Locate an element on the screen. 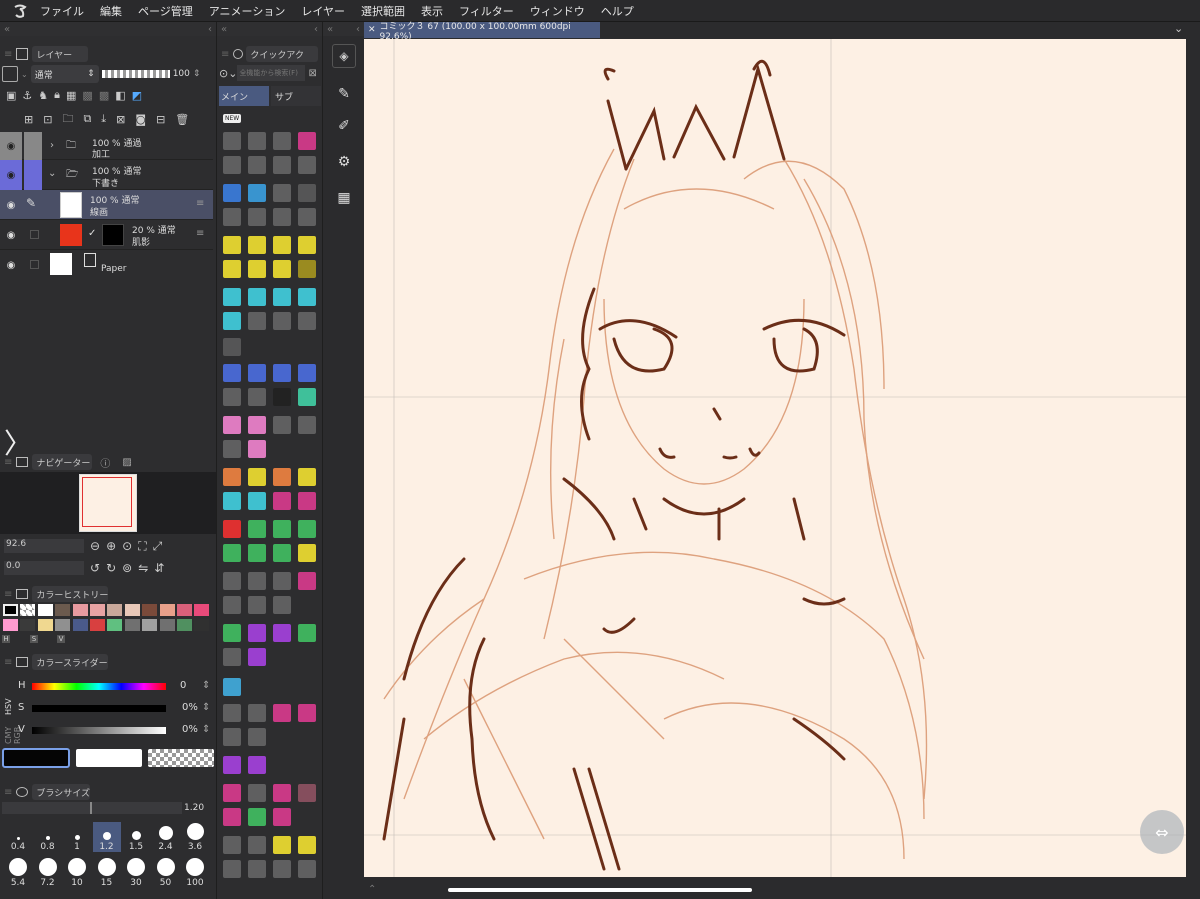  menu-selection: 選択範囲 is located at coordinates (383, 11).